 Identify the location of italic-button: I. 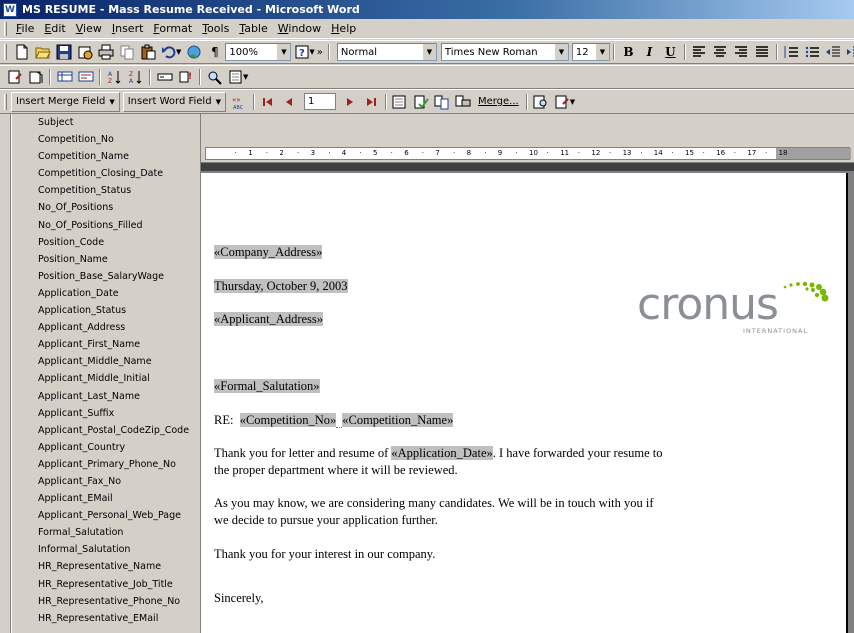
(649, 52).